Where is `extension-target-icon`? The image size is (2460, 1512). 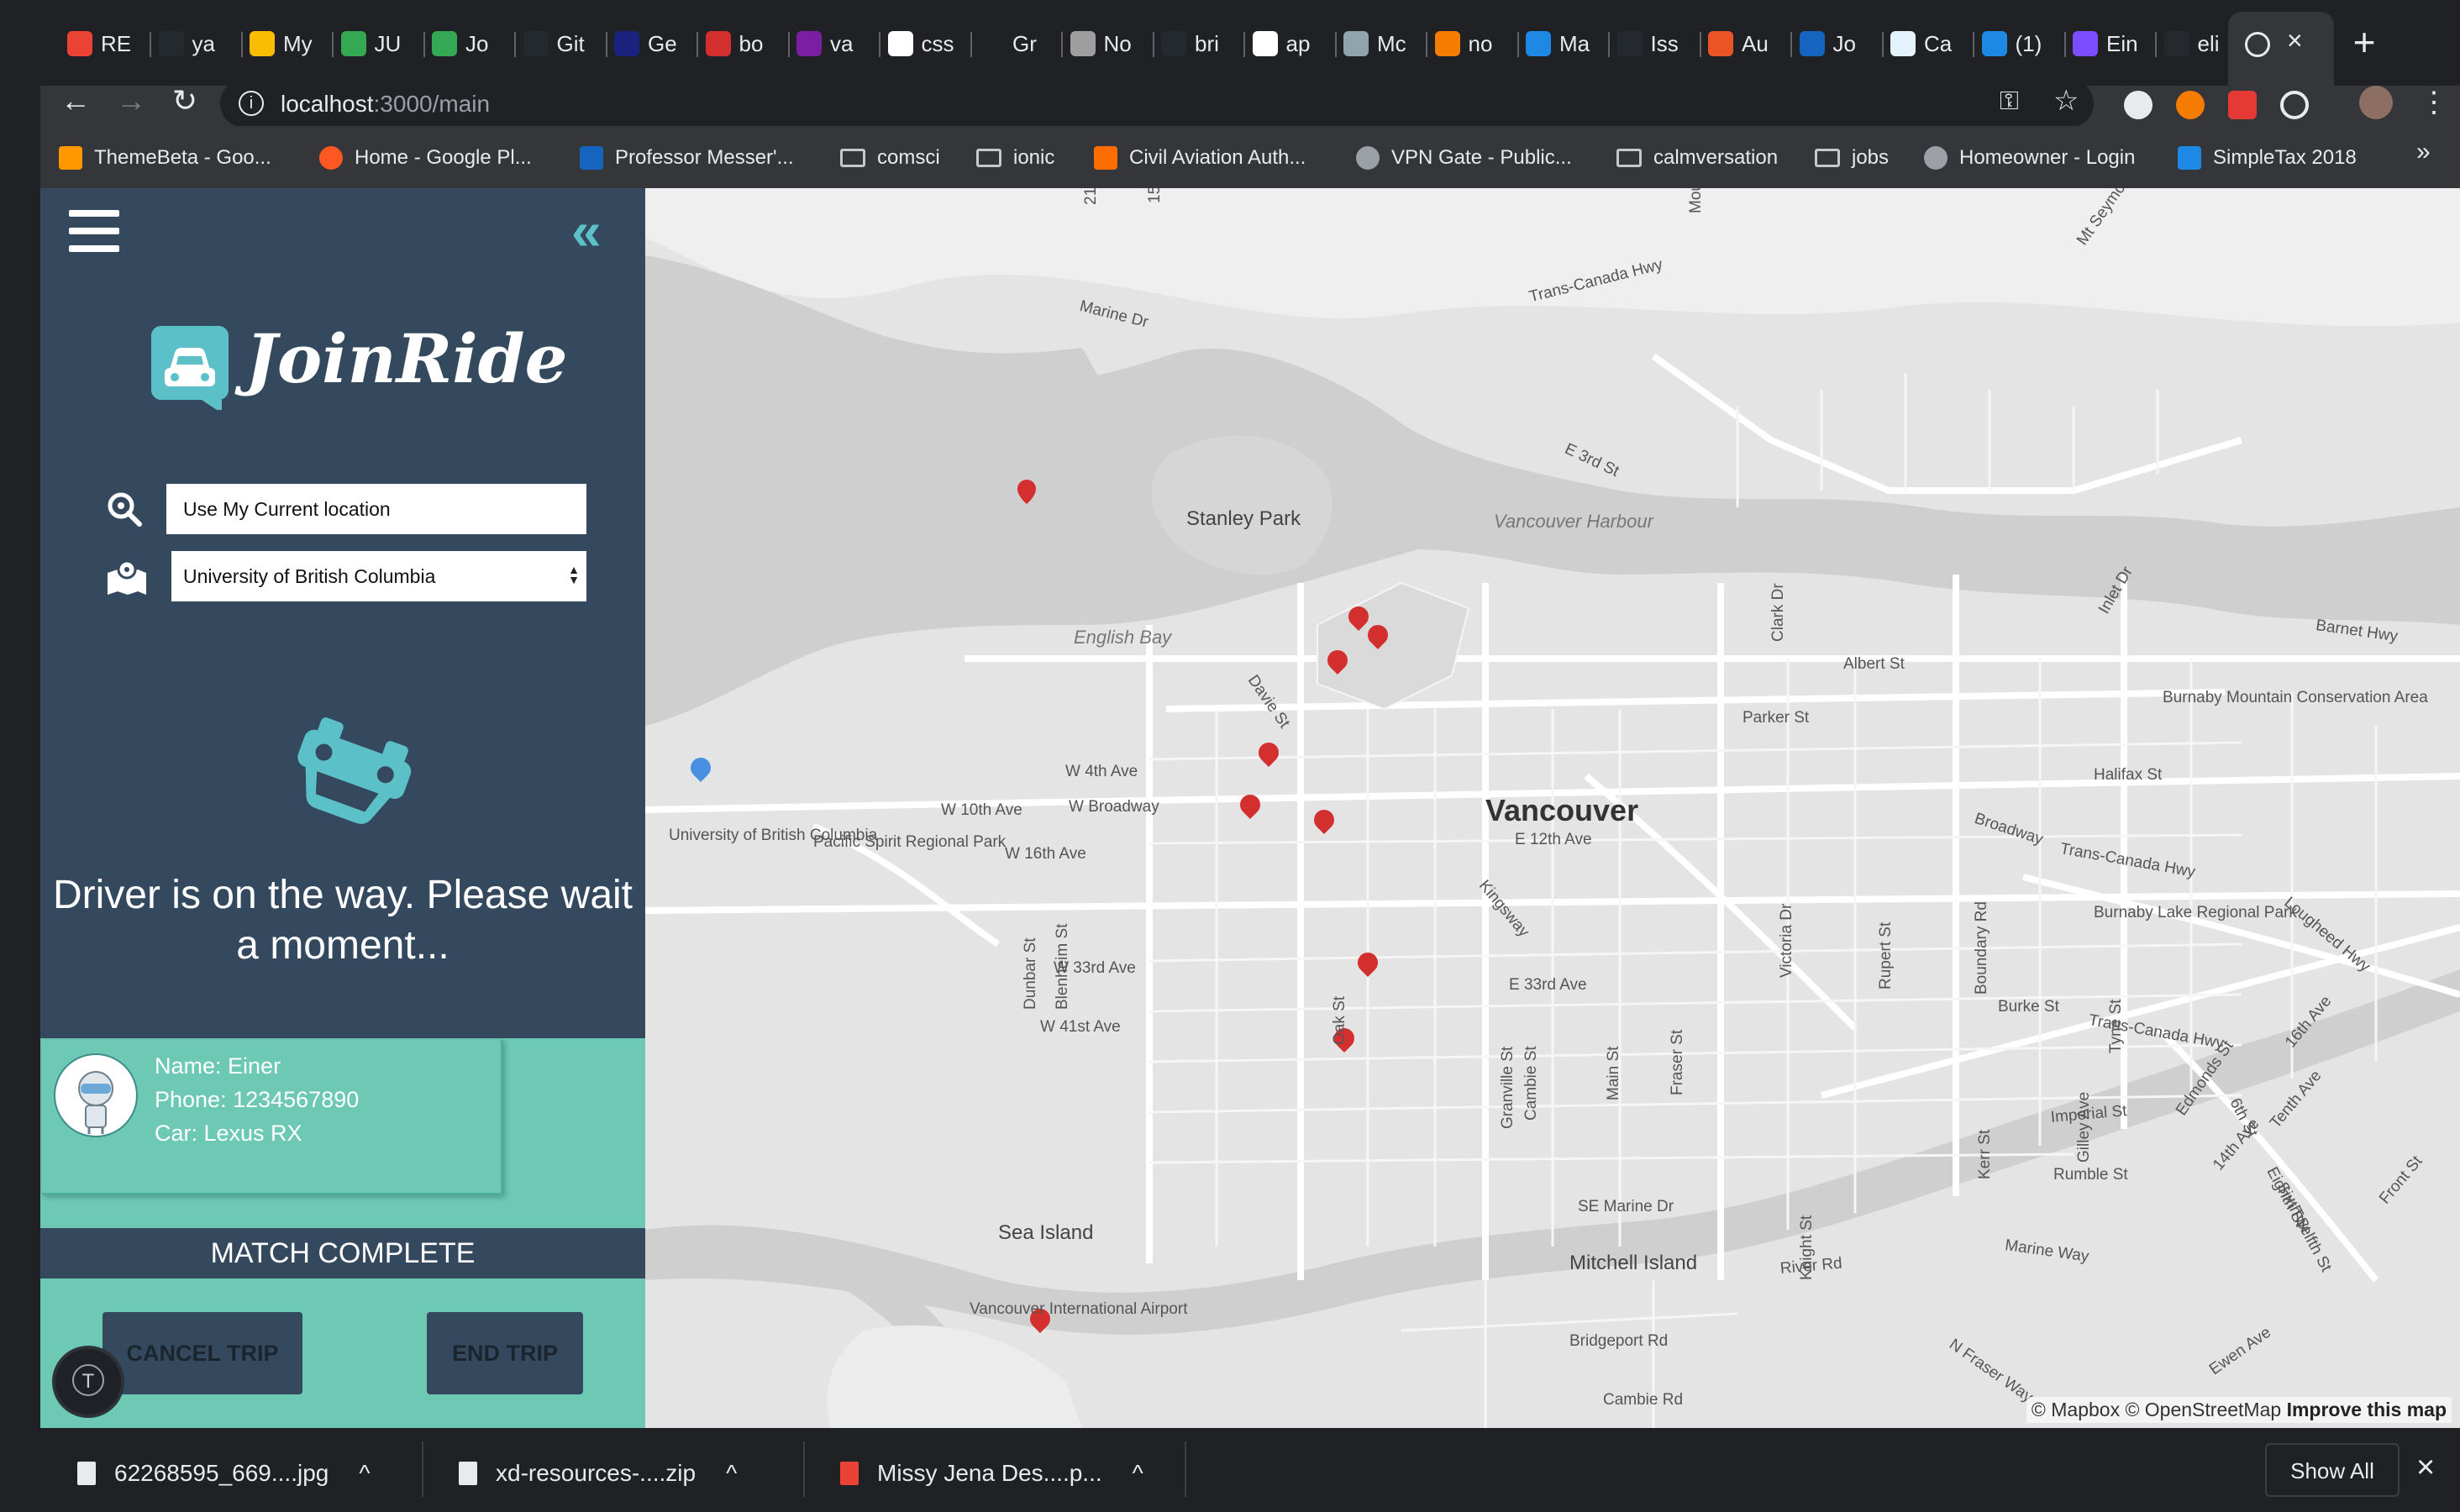 extension-target-icon is located at coordinates (2294, 105).